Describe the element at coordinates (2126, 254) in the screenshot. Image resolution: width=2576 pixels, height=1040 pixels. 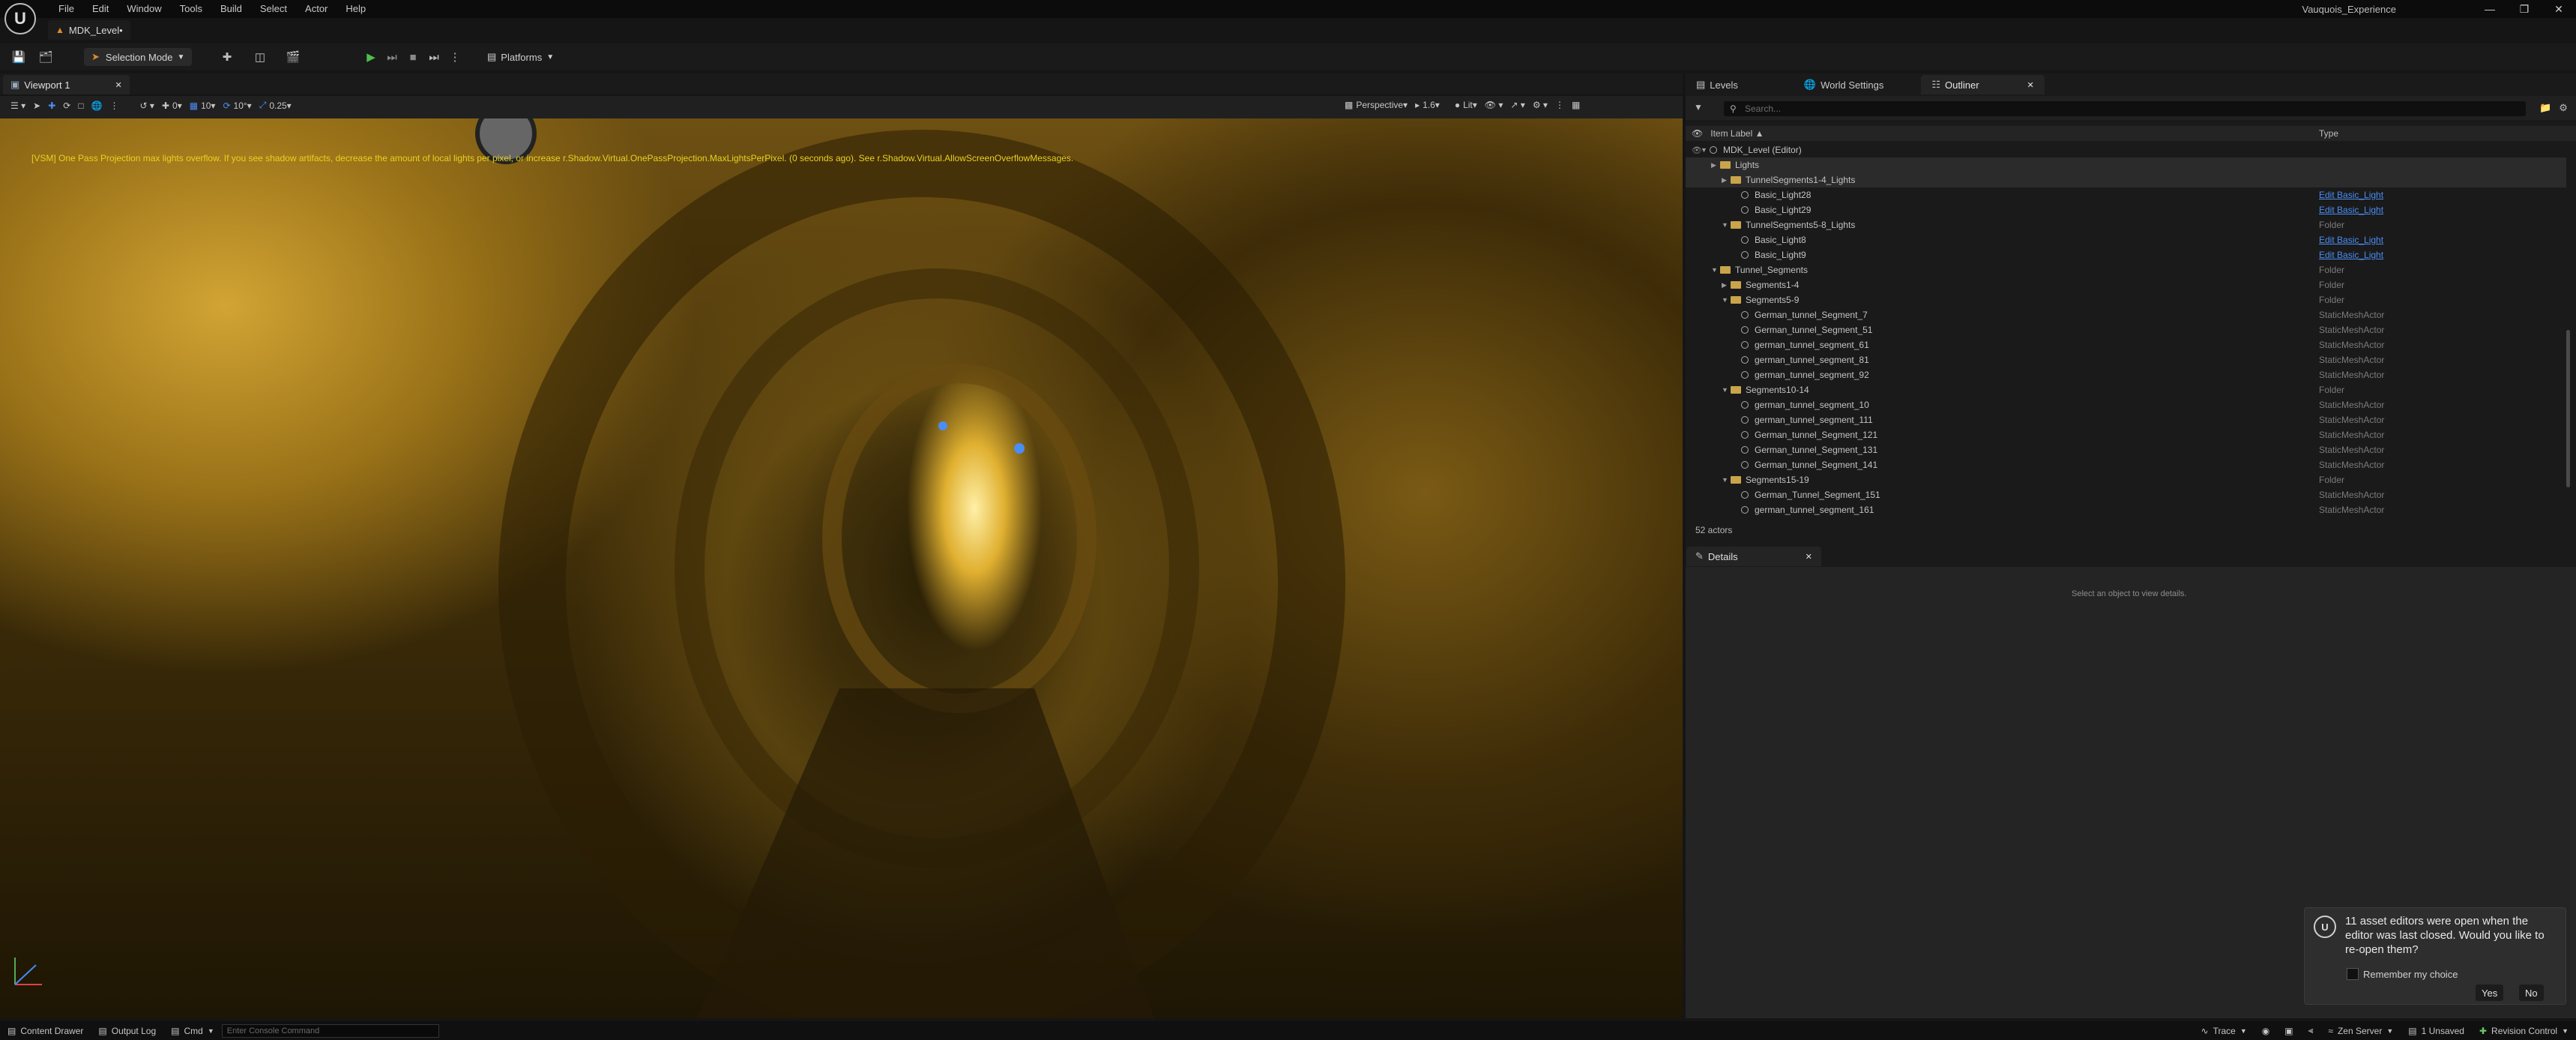
I see `outliner-row: Basic_Light9 Edit Basic_Light` at that location.